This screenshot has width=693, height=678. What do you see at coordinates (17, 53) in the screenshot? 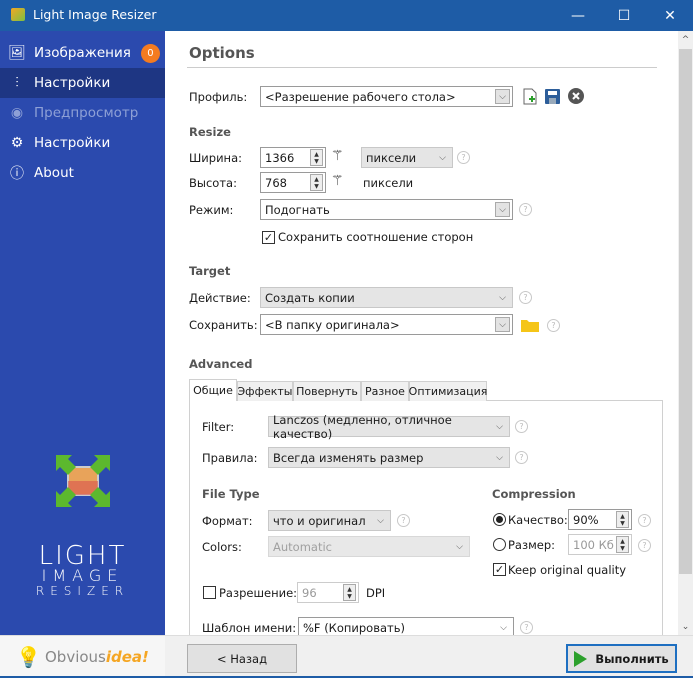
I see `images-icon: 🖼` at bounding box center [17, 53].